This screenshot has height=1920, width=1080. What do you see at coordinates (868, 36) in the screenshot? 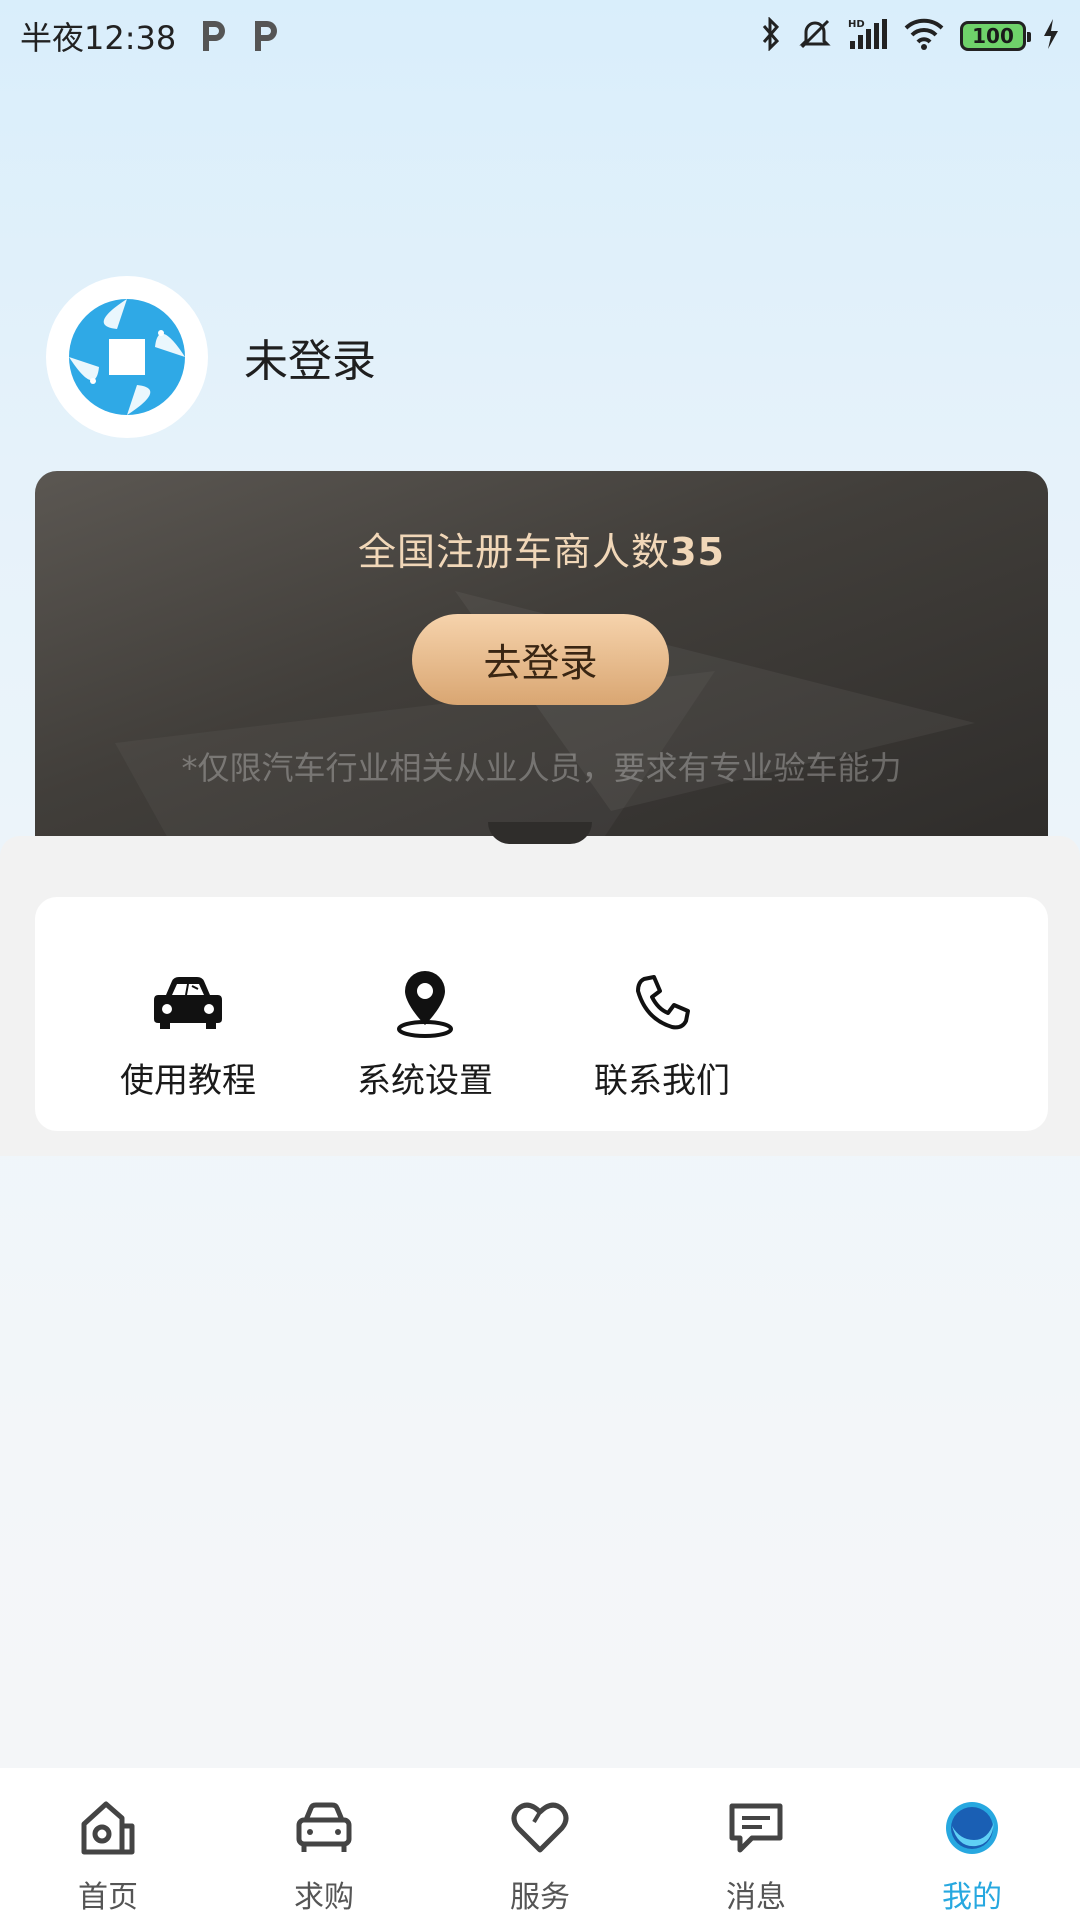
I see `signal-icon: HD` at bounding box center [868, 36].